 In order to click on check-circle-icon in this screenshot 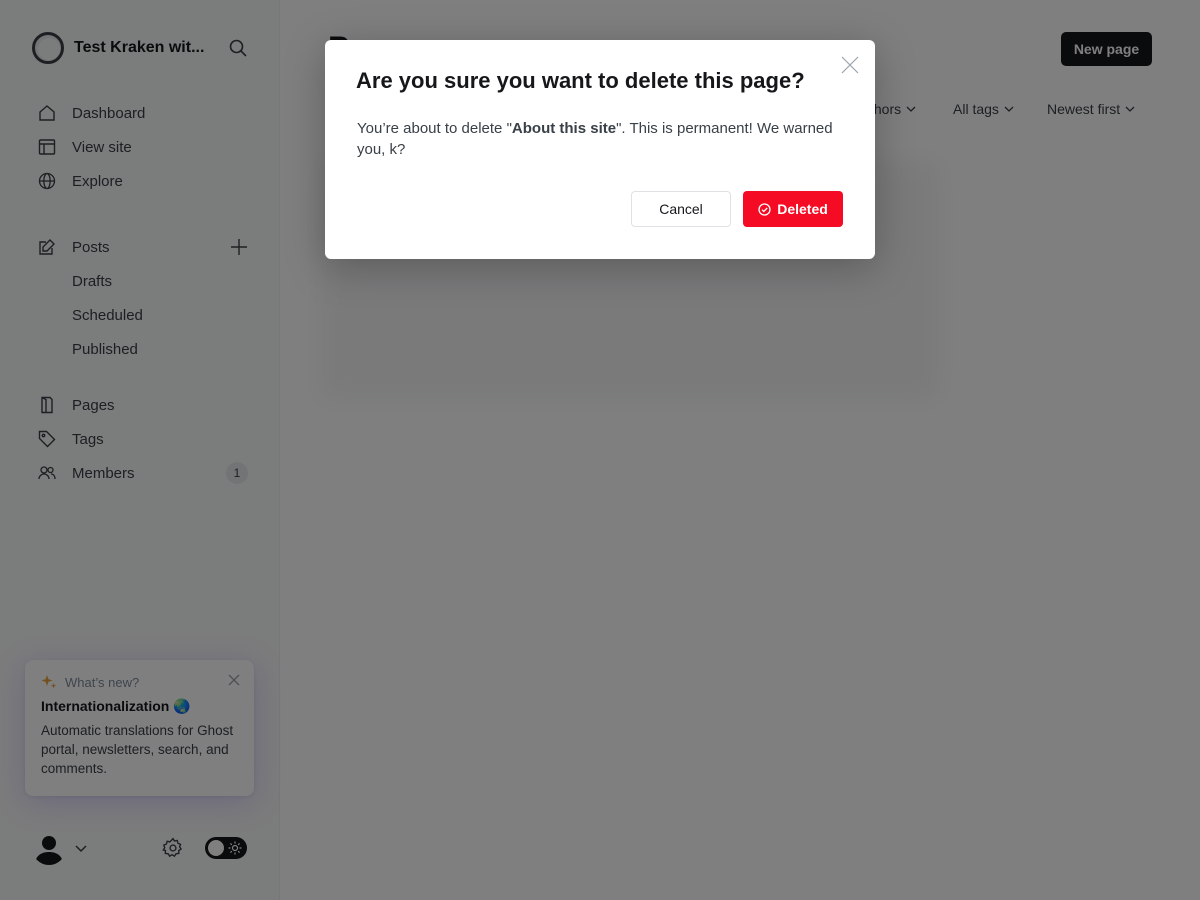, I will do `click(764, 209)`.